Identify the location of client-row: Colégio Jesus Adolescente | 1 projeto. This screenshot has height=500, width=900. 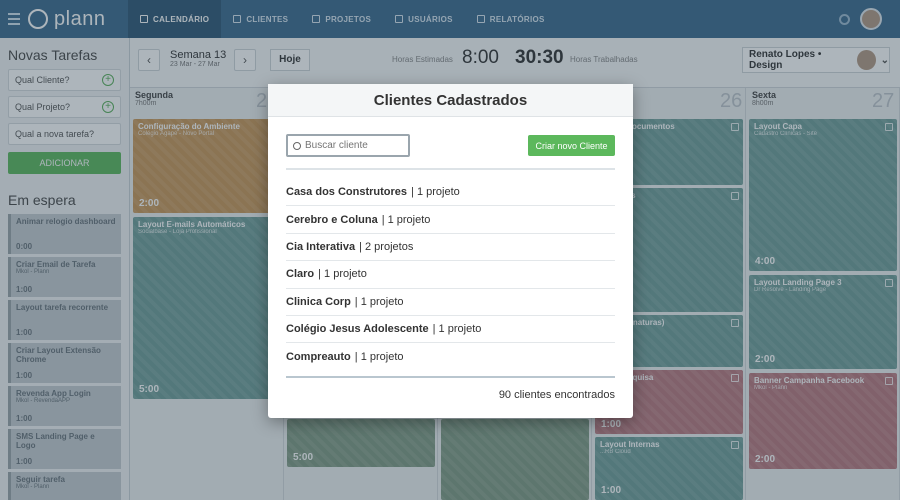
(450, 330).